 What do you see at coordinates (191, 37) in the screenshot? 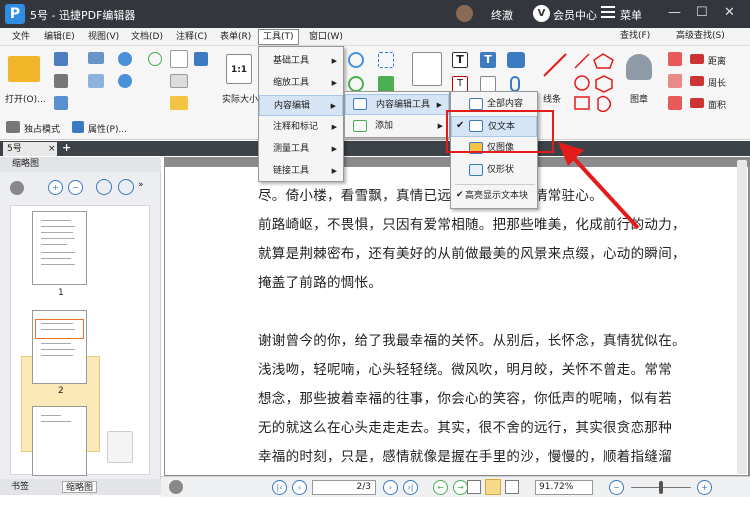
I see `menu-comment: 注释(C)` at bounding box center [191, 37].